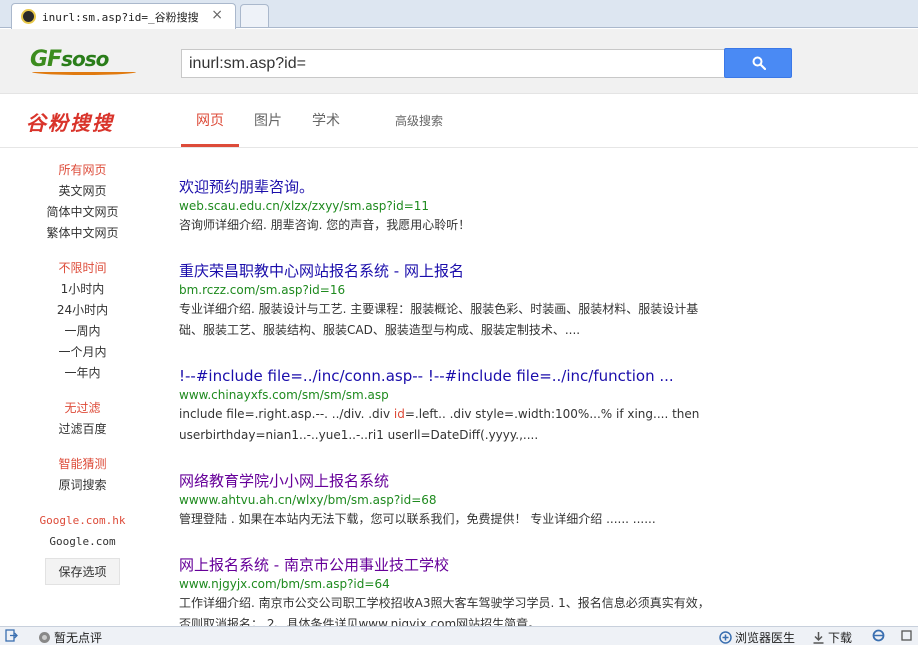  Describe the element at coordinates (325, 225) in the screenshot. I see `result-snippet: 咨询师详细介绍. 朋辈咨询. 您的声音，我愿用心聆听！` at that location.